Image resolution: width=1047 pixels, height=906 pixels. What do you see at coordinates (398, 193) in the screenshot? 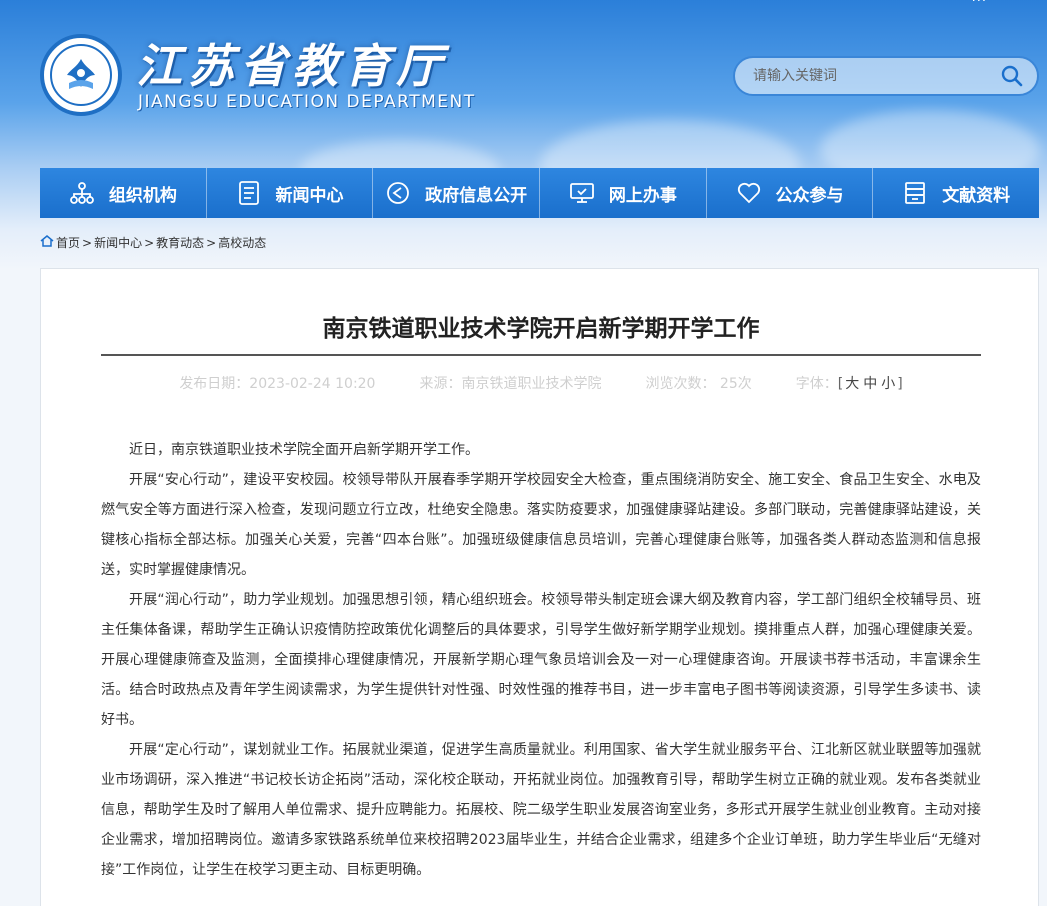
I see `send-icon` at bounding box center [398, 193].